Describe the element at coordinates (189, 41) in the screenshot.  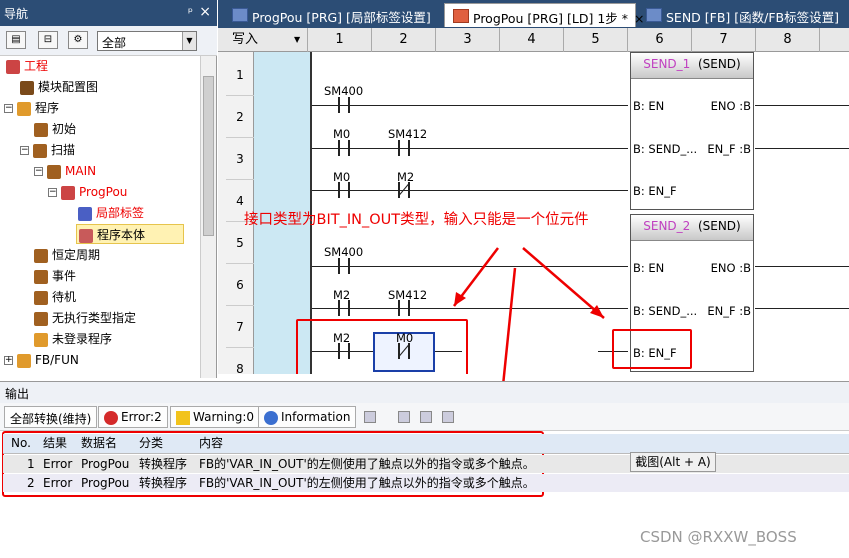
I see `chevron-down-icon: ▼` at that location.